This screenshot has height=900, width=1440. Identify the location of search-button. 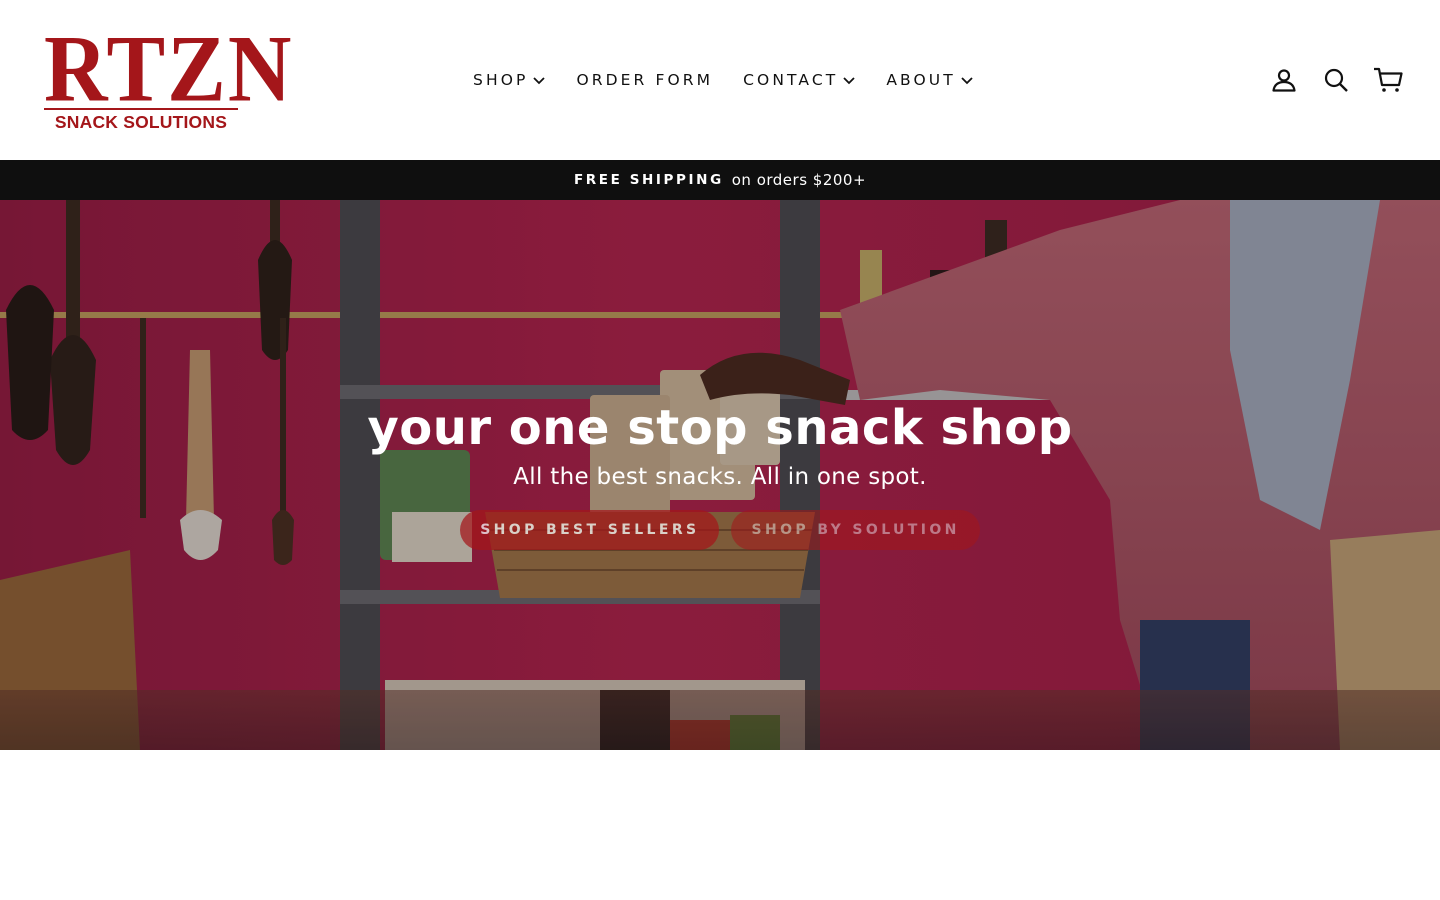
(1336, 80).